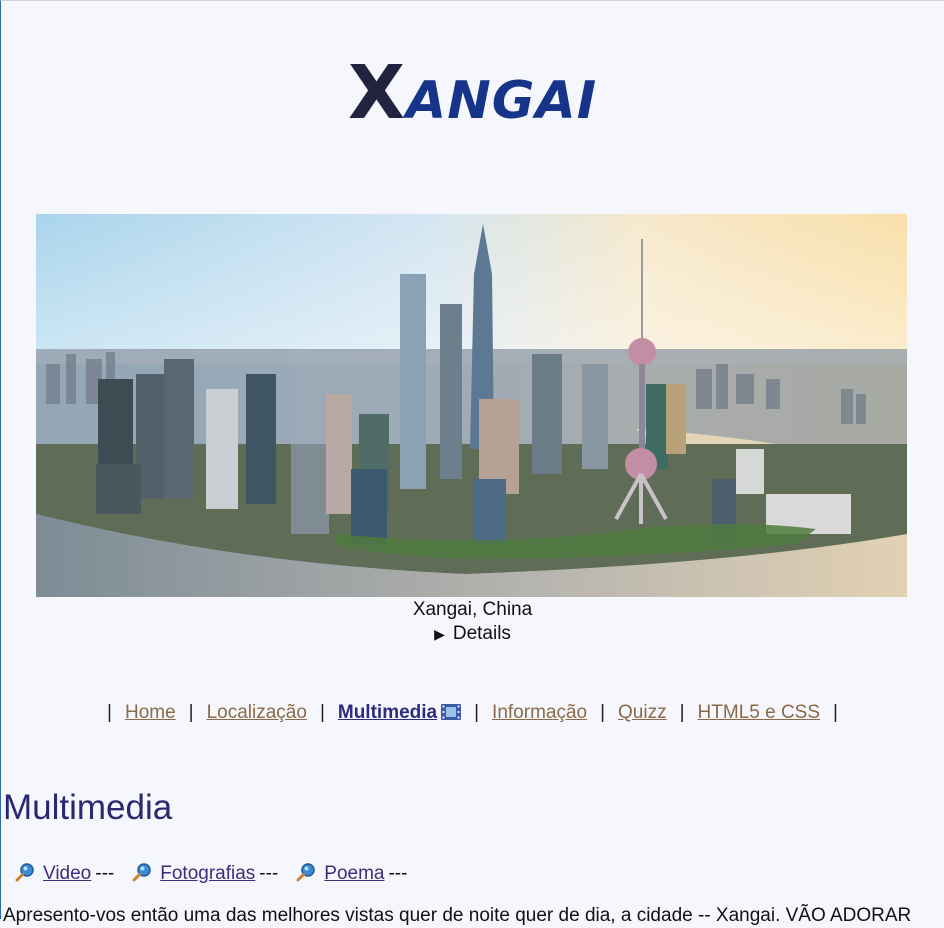 The width and height of the screenshot is (944, 928). I want to click on section-heading: Multimedia, so click(88, 807).